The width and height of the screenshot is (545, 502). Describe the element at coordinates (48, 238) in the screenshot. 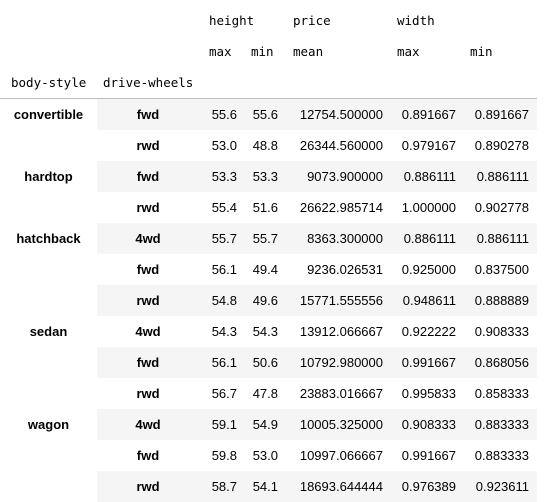

I see `body-style-cell: hatchback` at that location.